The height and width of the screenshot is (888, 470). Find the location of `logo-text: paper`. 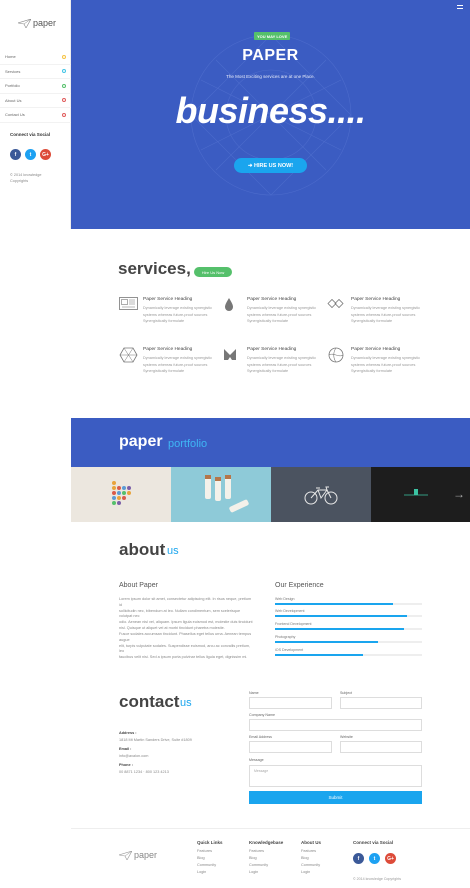

logo-text: paper is located at coordinates (45, 23).